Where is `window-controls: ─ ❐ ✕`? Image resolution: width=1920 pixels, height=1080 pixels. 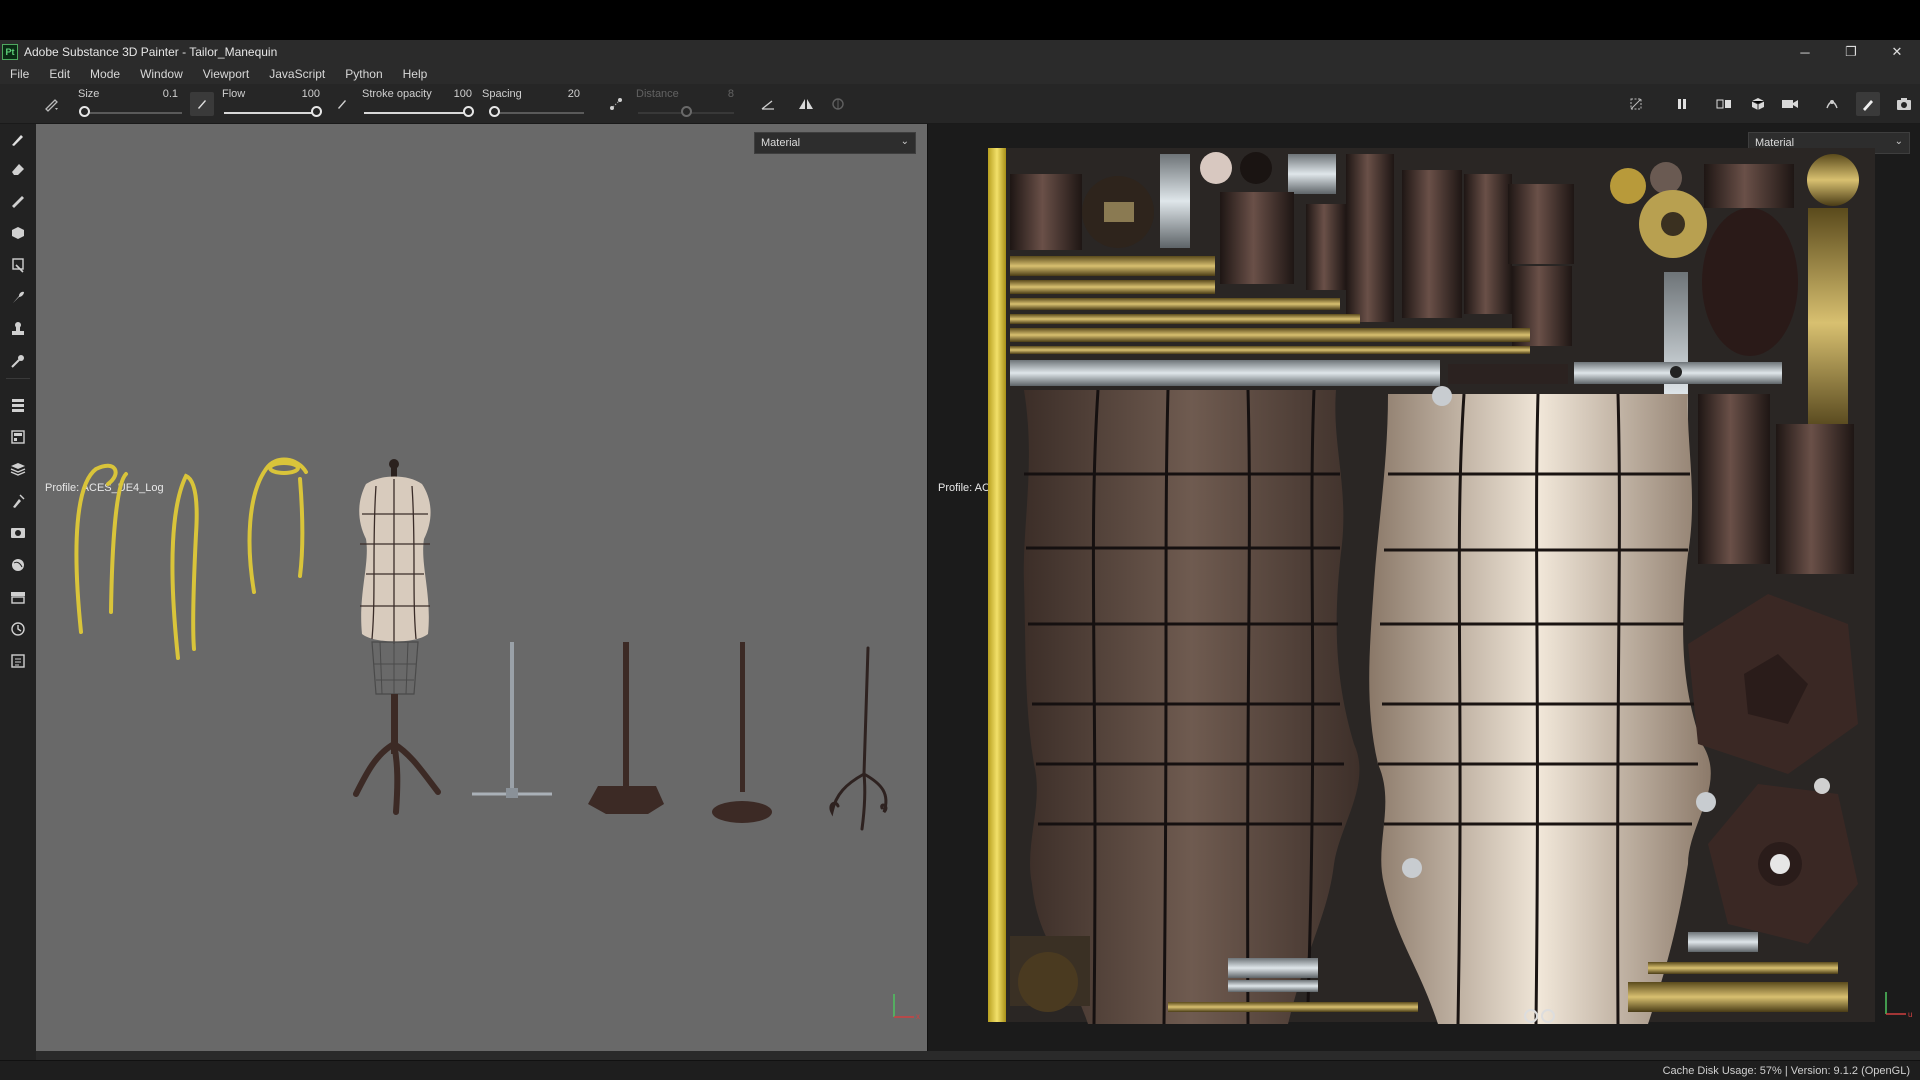
window-controls: ─ ❐ ✕ is located at coordinates (1851, 52).